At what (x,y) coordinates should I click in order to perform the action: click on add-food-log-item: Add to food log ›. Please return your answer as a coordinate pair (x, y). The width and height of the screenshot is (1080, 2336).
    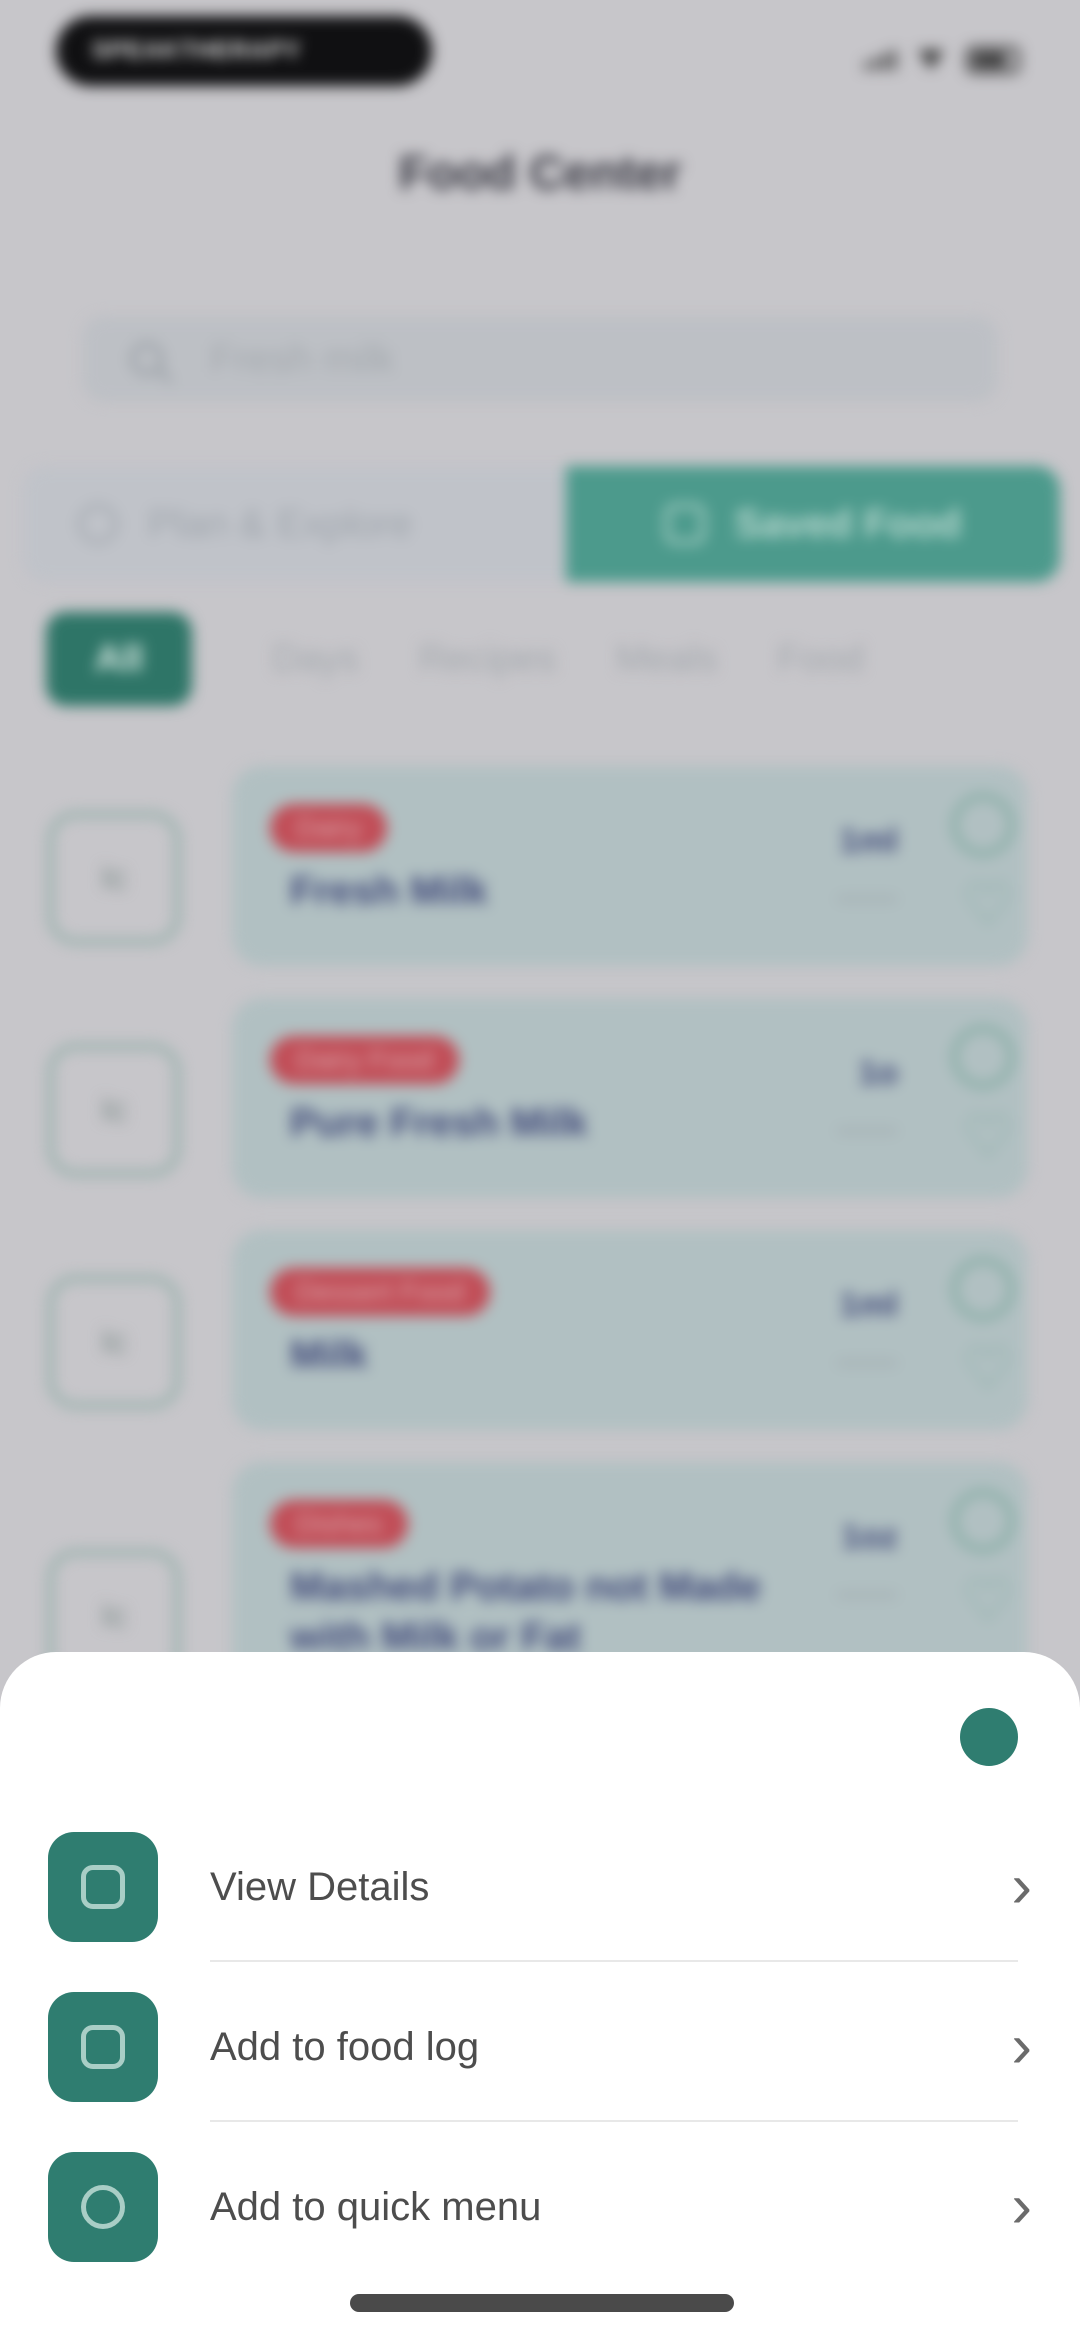
    Looking at the image, I should click on (540, 2047).